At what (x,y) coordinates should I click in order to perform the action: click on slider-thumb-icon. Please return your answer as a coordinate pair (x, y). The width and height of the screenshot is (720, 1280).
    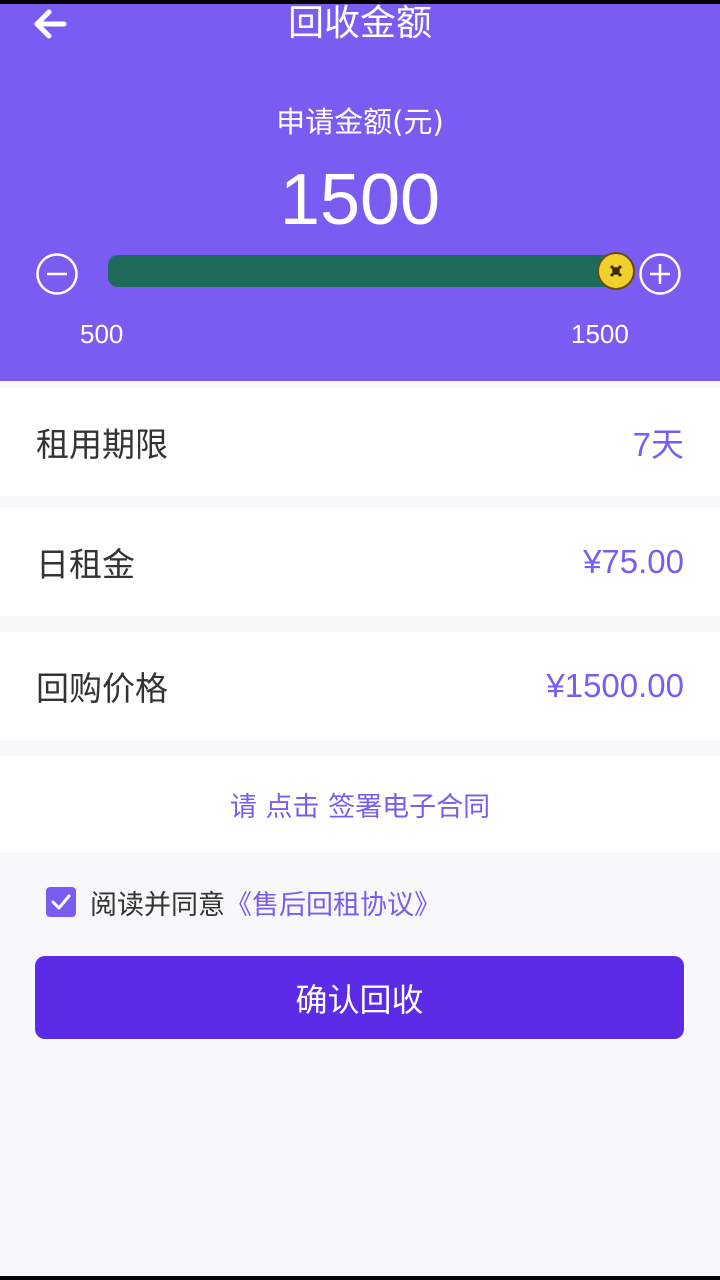
    Looking at the image, I should click on (616, 271).